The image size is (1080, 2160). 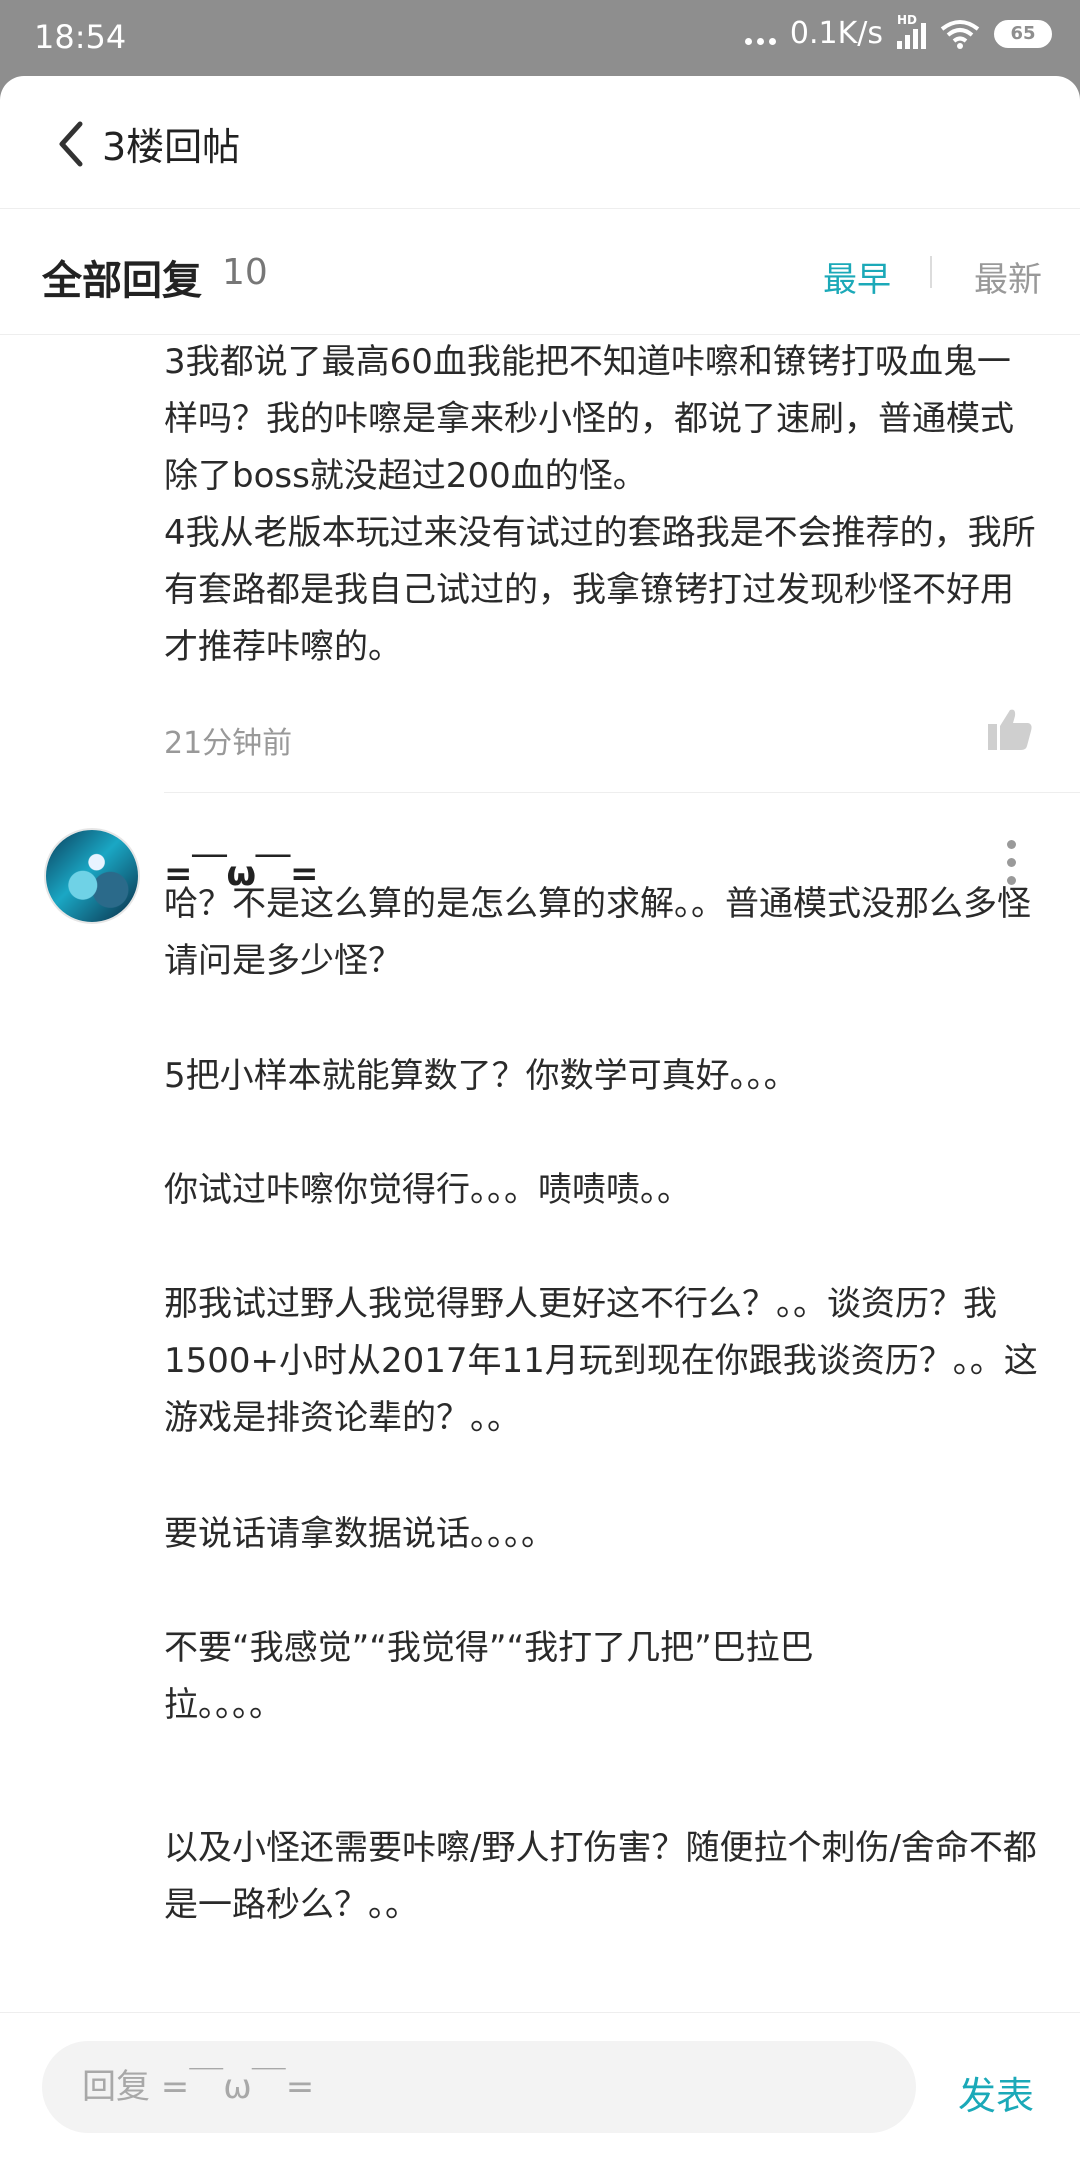 I want to click on battery-icon: 65, so click(x=1023, y=33).